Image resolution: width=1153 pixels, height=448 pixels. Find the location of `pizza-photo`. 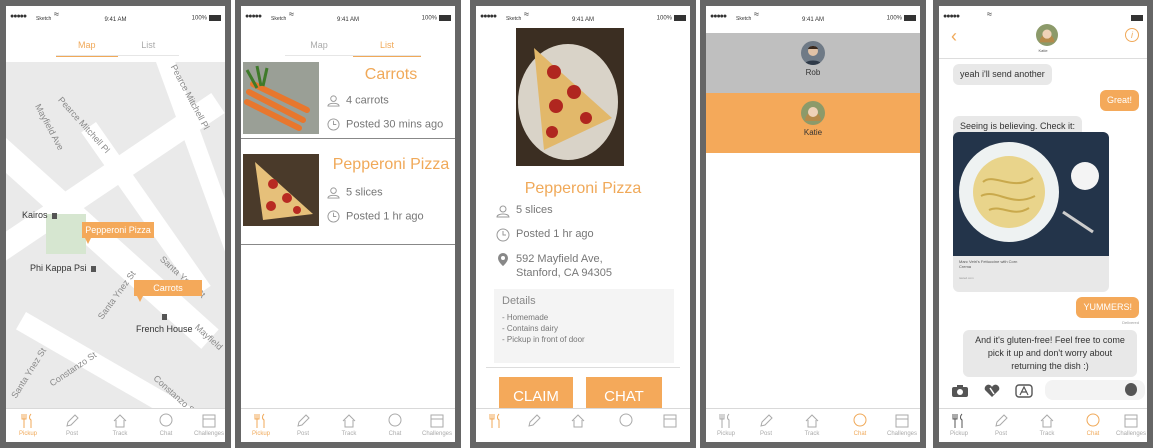

pizza-photo is located at coordinates (281, 190).